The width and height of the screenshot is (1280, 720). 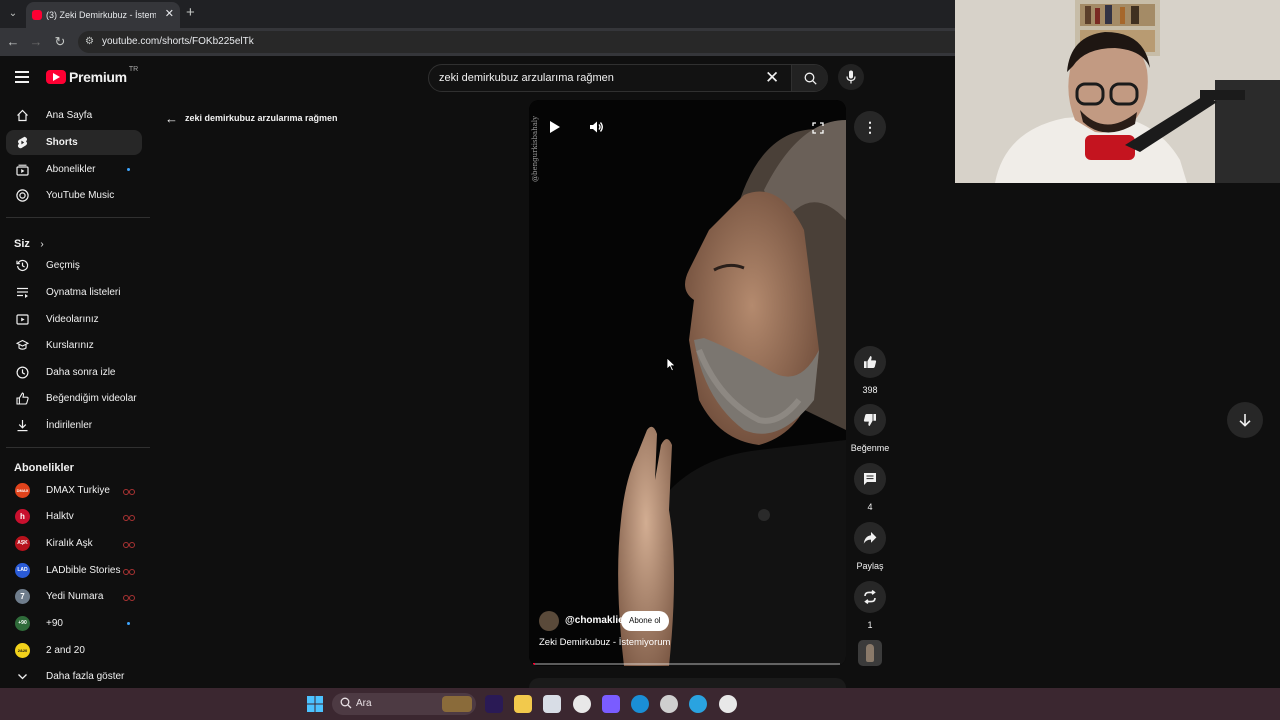 I want to click on more-options-button: ⋮, so click(x=870, y=127).